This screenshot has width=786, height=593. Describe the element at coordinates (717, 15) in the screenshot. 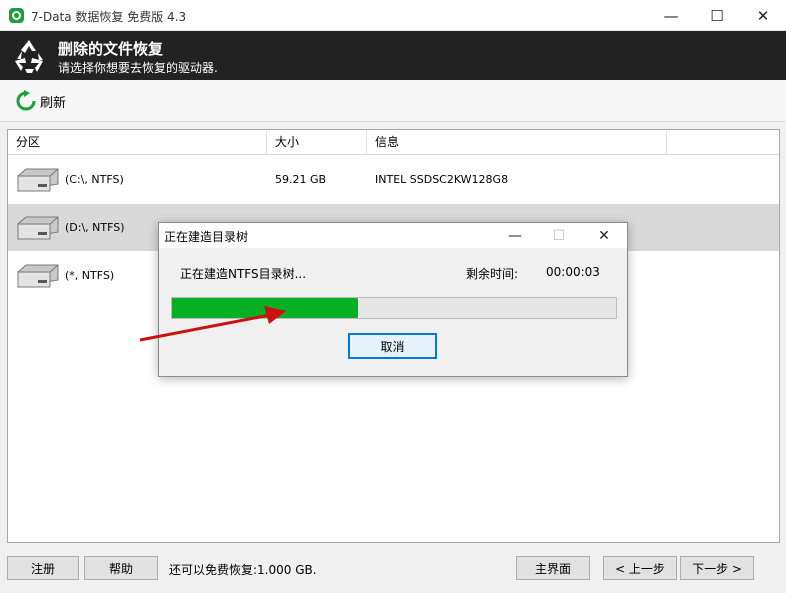

I see `maximize-button: ☐` at that location.